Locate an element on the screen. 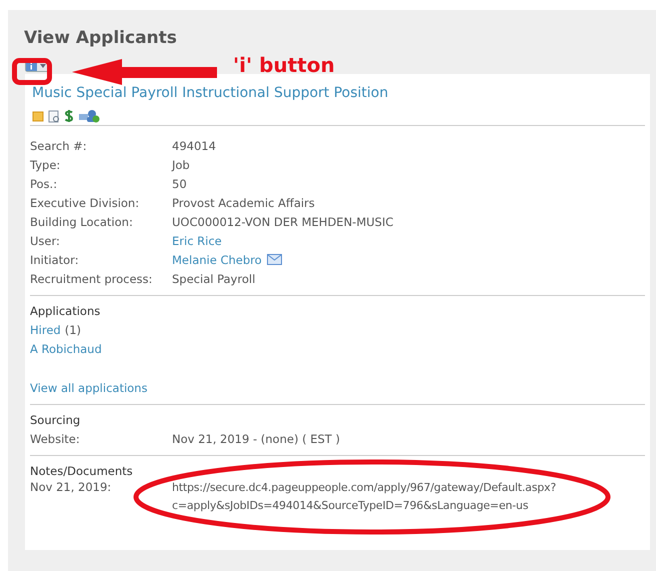 Image resolution: width=656 pixels, height=571 pixels. section-heading: Applications is located at coordinates (66, 311).